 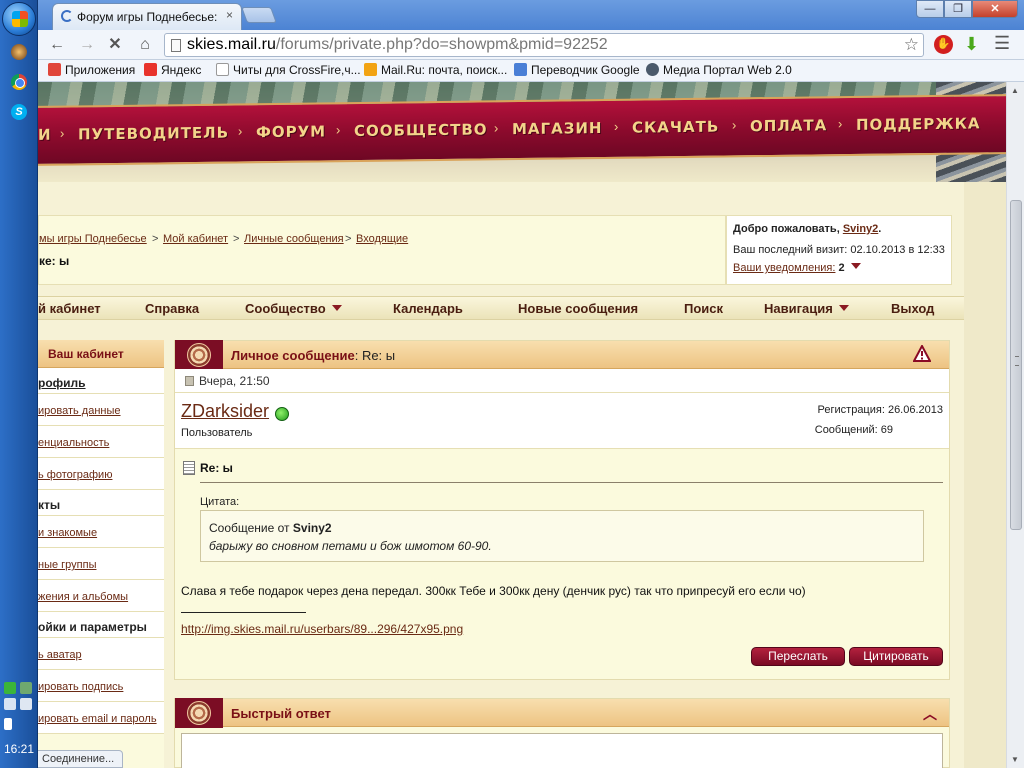 What do you see at coordinates (855, 266) in the screenshot?
I see `dropdown-arrow-icon` at bounding box center [855, 266].